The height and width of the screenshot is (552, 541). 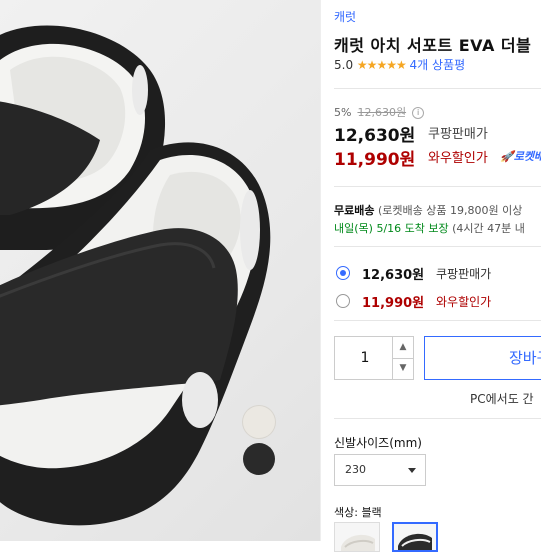 What do you see at coordinates (415, 537) in the screenshot?
I see `color-option-black` at bounding box center [415, 537].